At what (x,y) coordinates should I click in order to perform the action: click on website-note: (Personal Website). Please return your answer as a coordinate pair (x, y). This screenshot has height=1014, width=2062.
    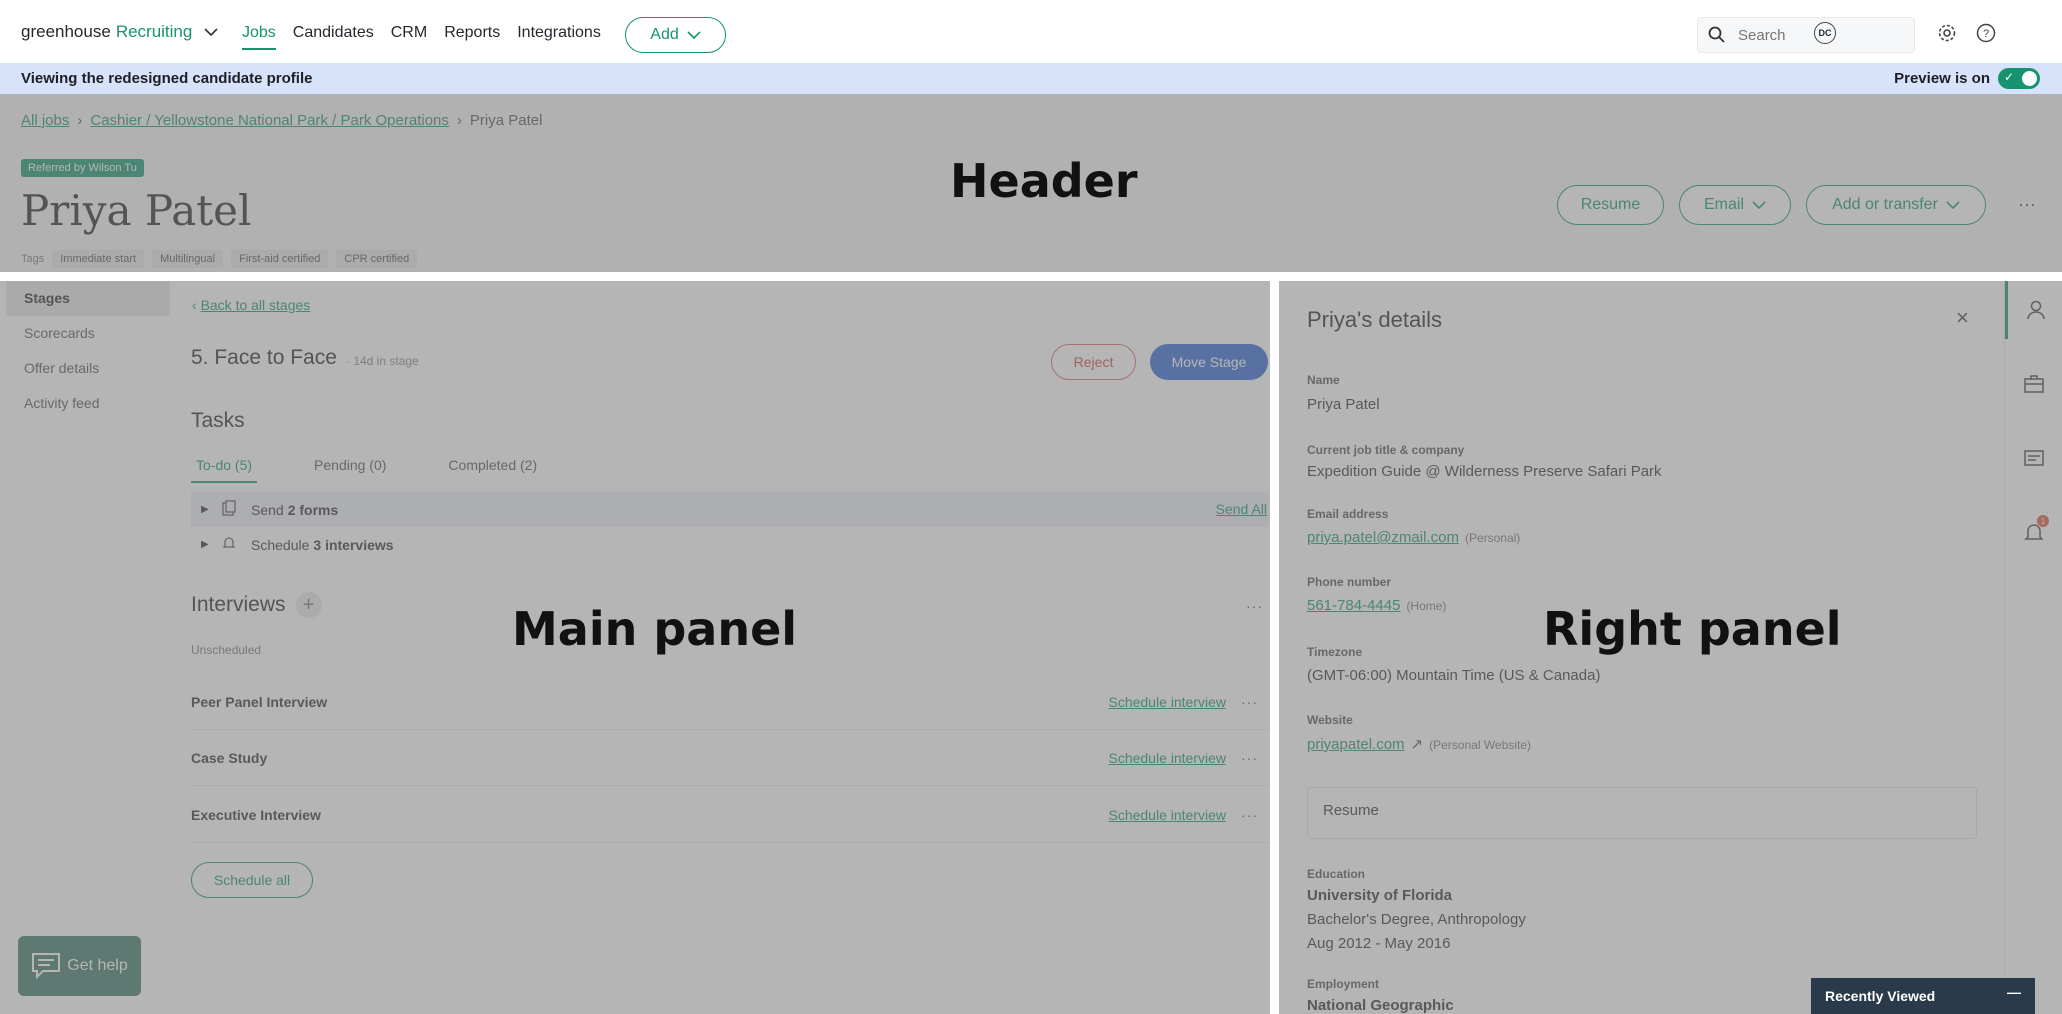
    Looking at the image, I should click on (1480, 745).